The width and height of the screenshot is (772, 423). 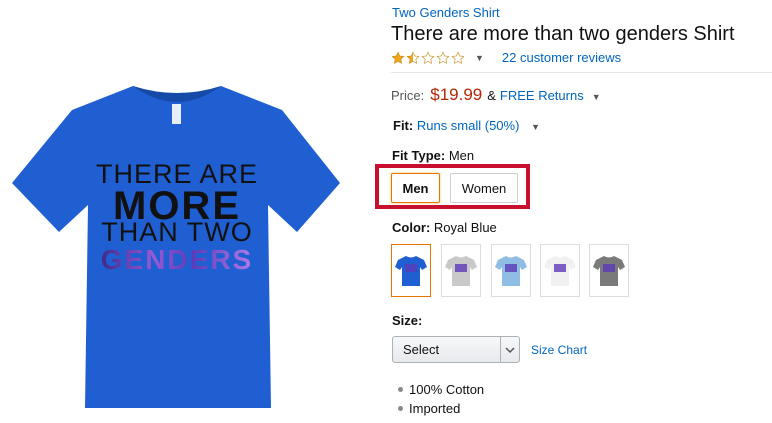 I want to click on star-half-icon, so click(x=413, y=57).